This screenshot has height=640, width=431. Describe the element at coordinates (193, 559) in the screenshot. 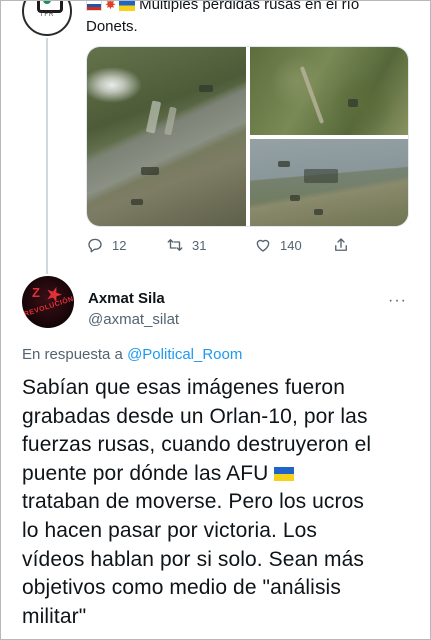

I see `tweet-body-line: vídeos hablan por si solo. Sean más` at that location.